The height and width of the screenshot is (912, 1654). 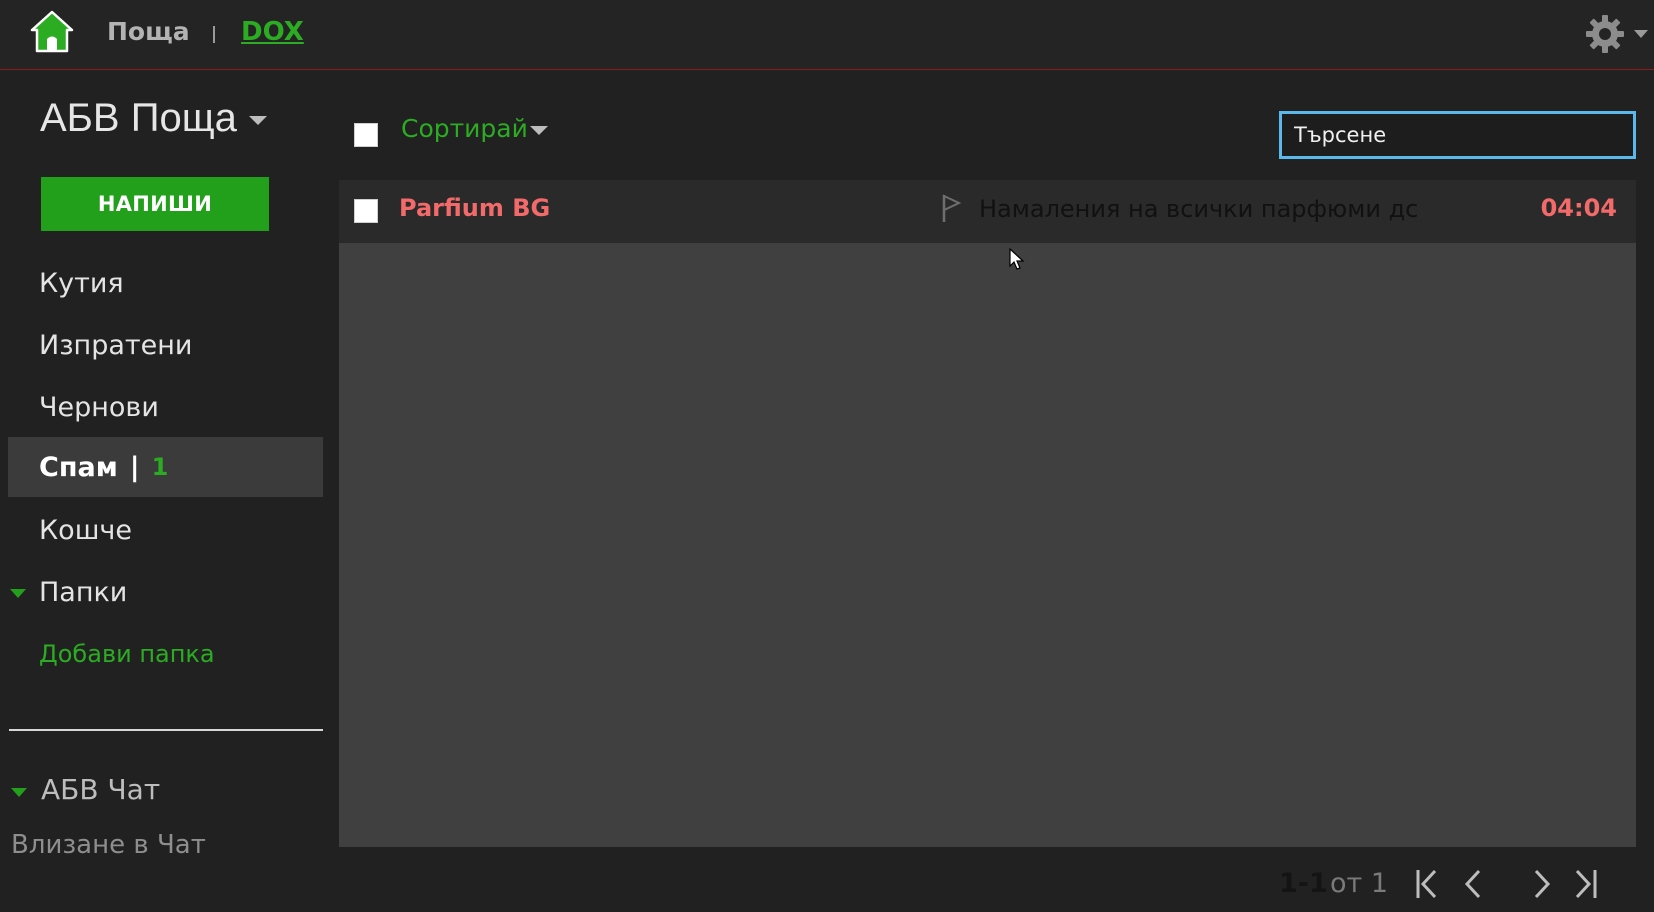 I want to click on sidebar-item-label: Чернови, so click(x=99, y=407).